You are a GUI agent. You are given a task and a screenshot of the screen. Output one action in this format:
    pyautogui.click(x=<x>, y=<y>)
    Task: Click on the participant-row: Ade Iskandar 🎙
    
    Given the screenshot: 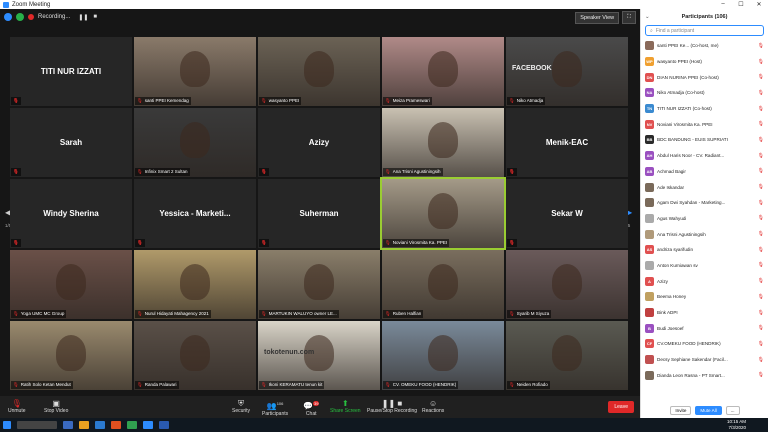 What is the action you would take?
    pyautogui.click(x=704, y=187)
    